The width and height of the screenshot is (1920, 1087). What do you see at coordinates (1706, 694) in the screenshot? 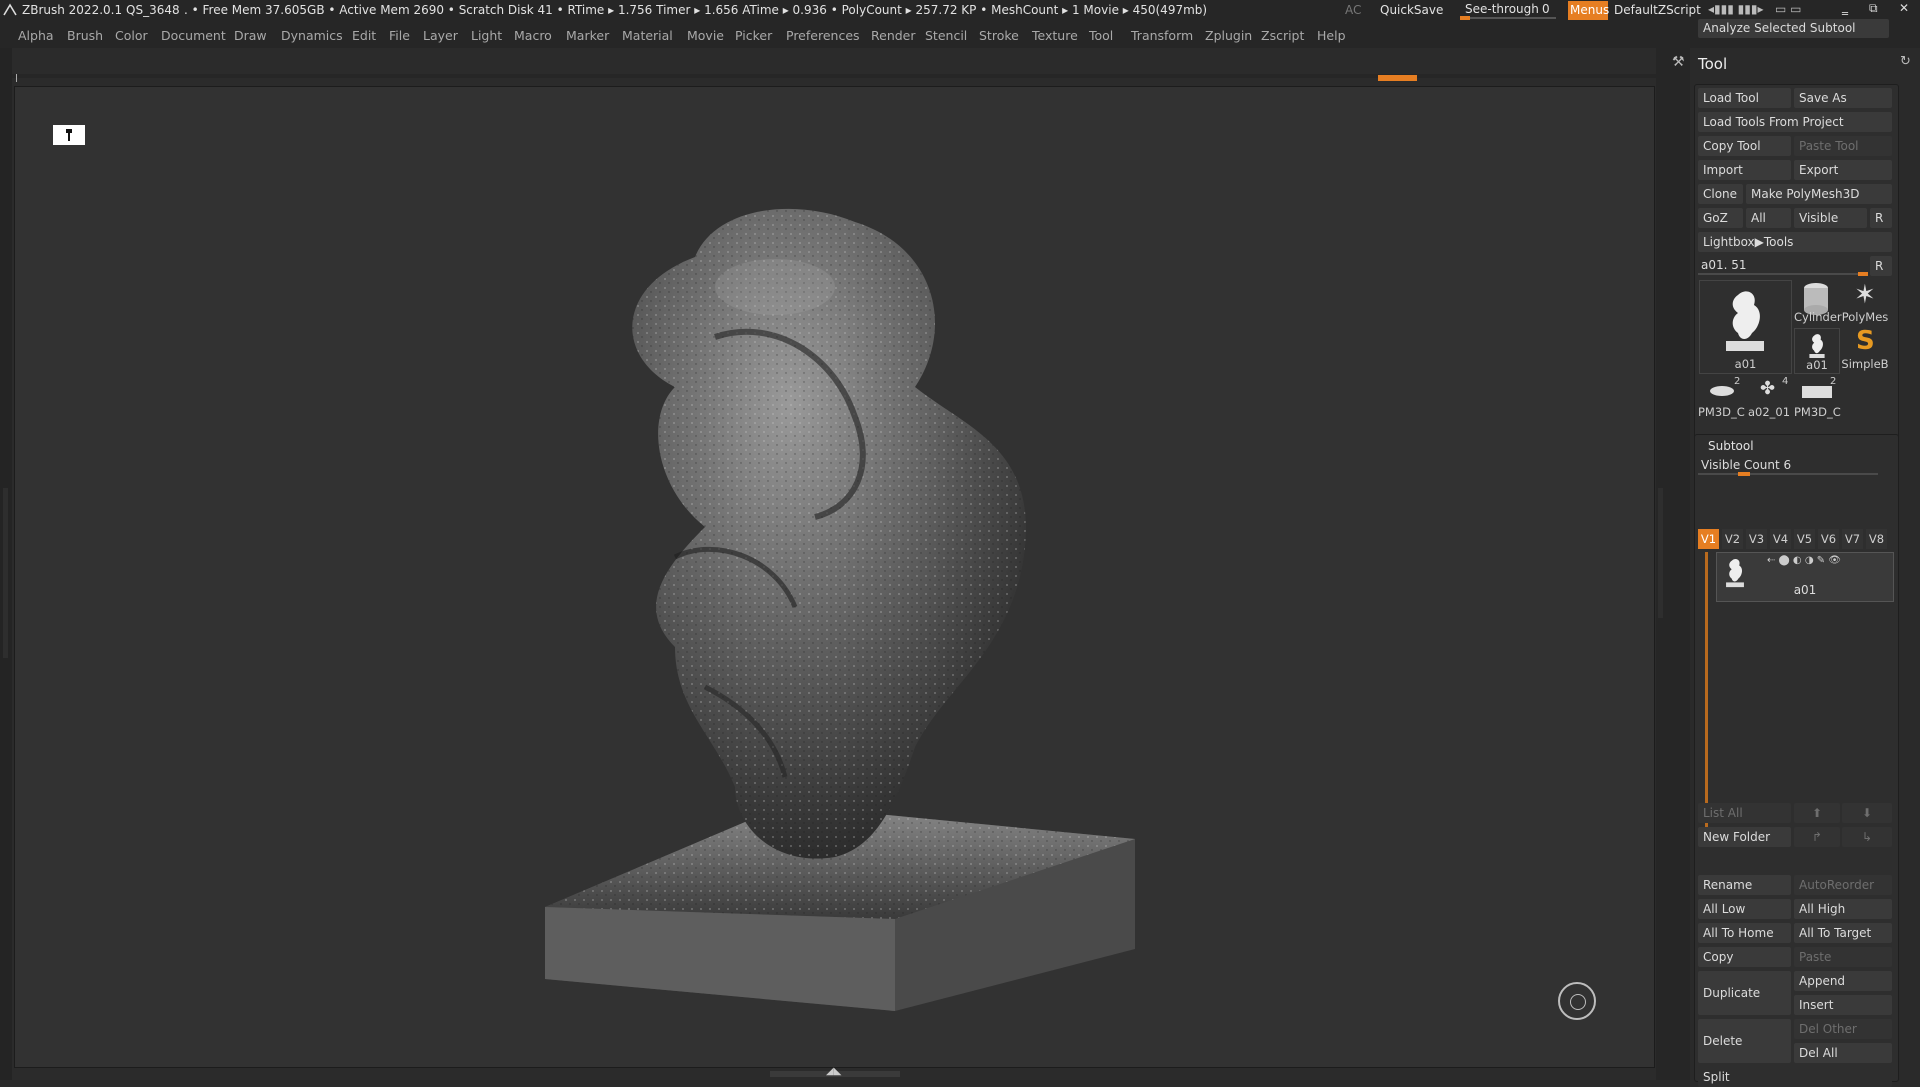
I see `subtool-list-scrollbar` at bounding box center [1706, 694].